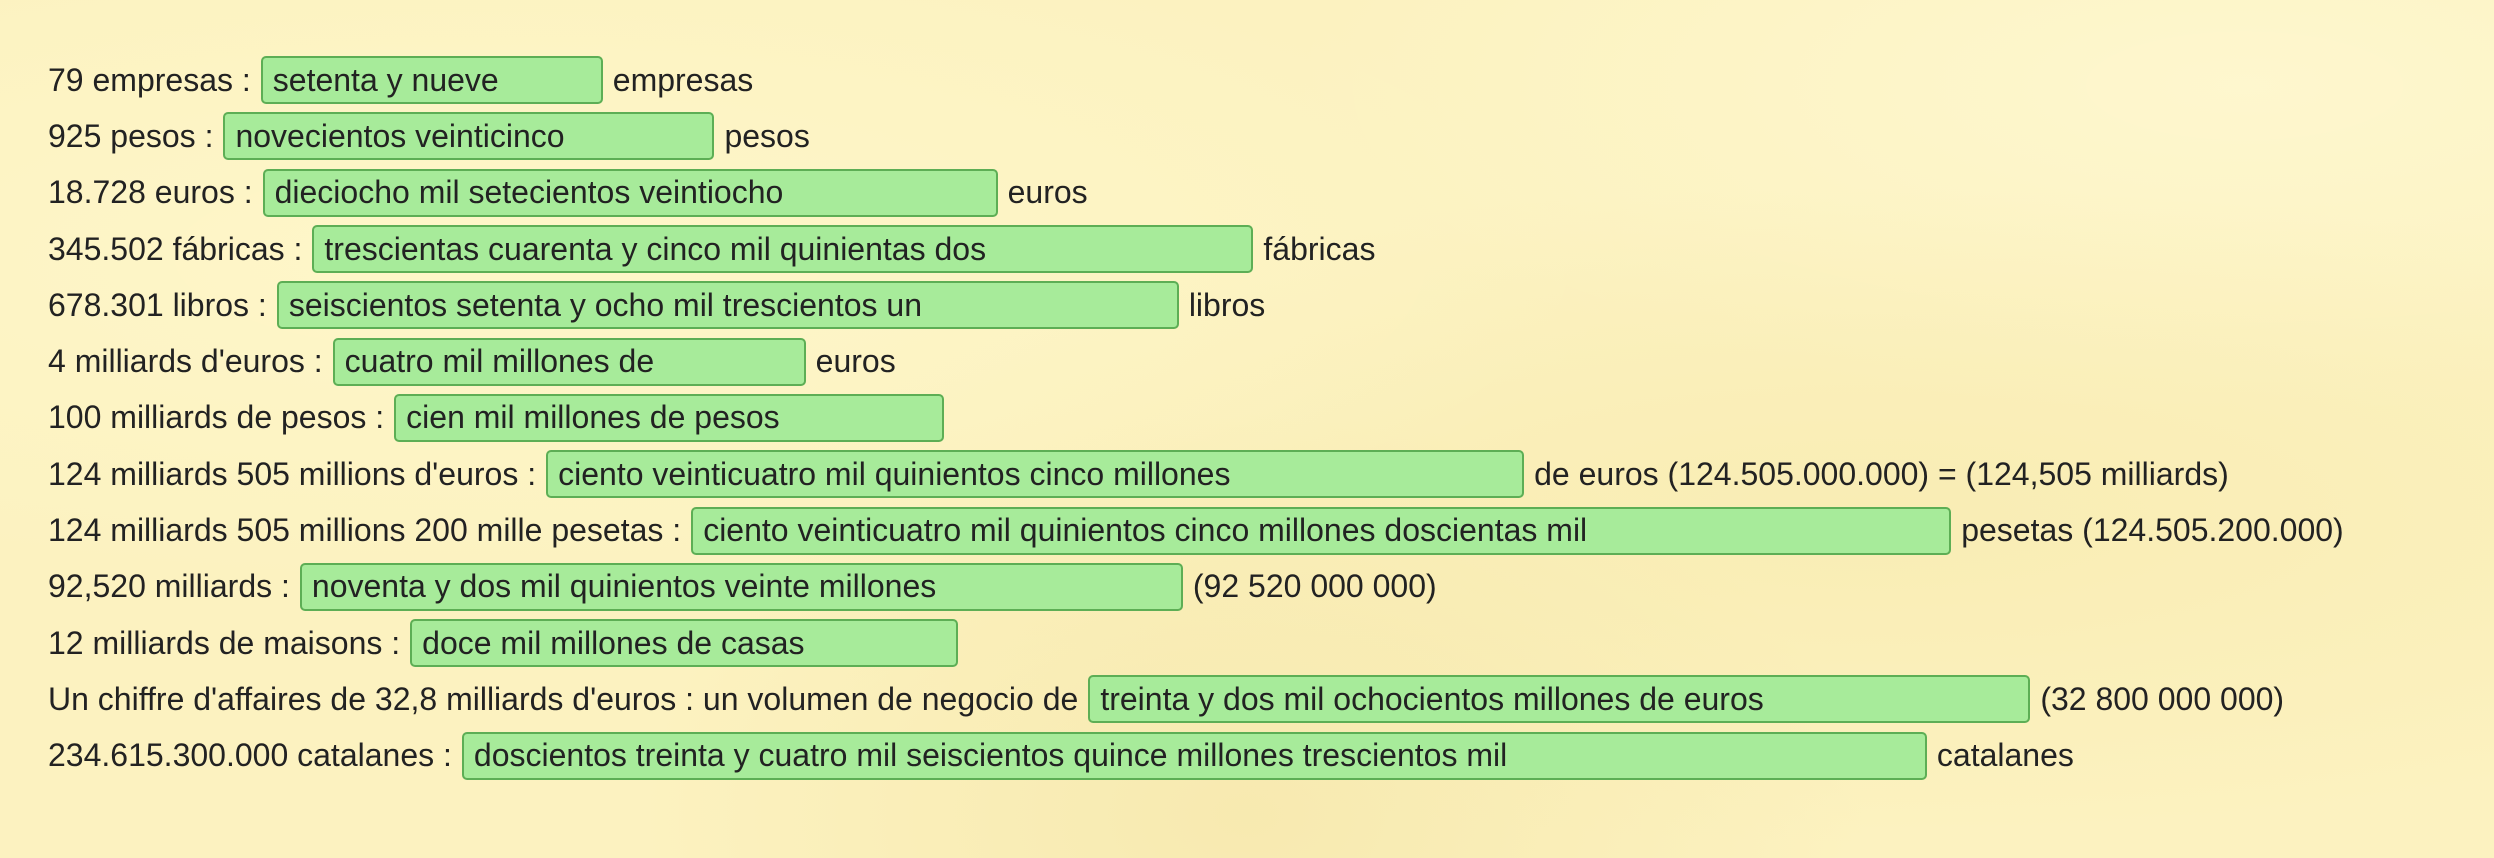 This screenshot has width=2494, height=858. Describe the element at coordinates (131, 135) in the screenshot. I see `row-prompt: 925 pesos :` at that location.